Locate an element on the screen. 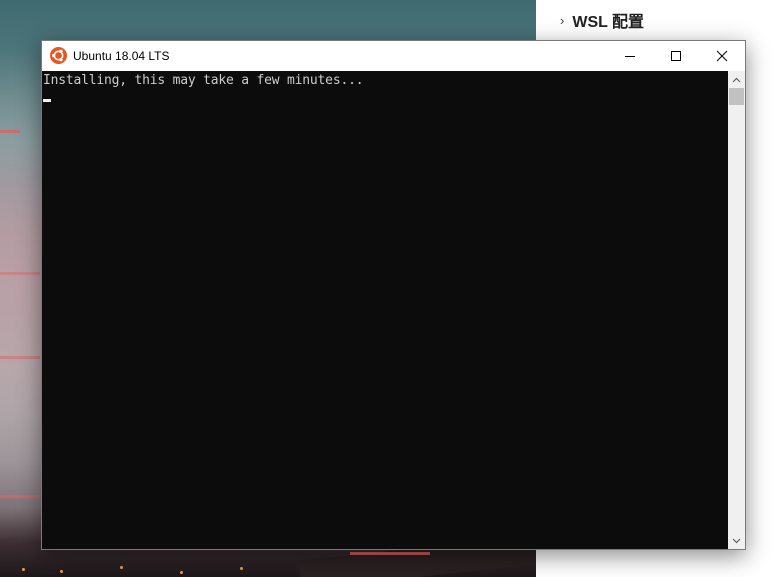 This screenshot has width=776, height=577. text-cursor is located at coordinates (47, 100).